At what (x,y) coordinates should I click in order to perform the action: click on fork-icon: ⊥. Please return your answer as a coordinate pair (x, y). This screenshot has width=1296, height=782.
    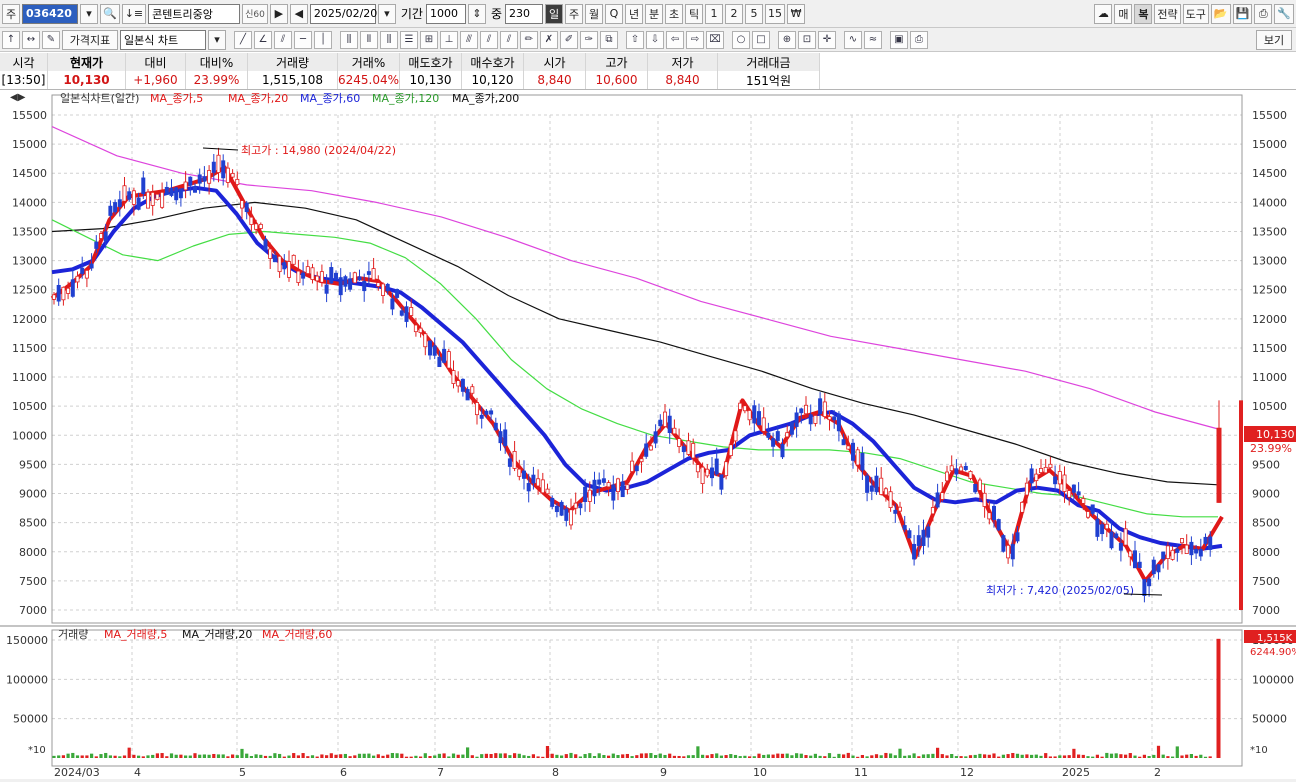
    Looking at the image, I should click on (449, 39).